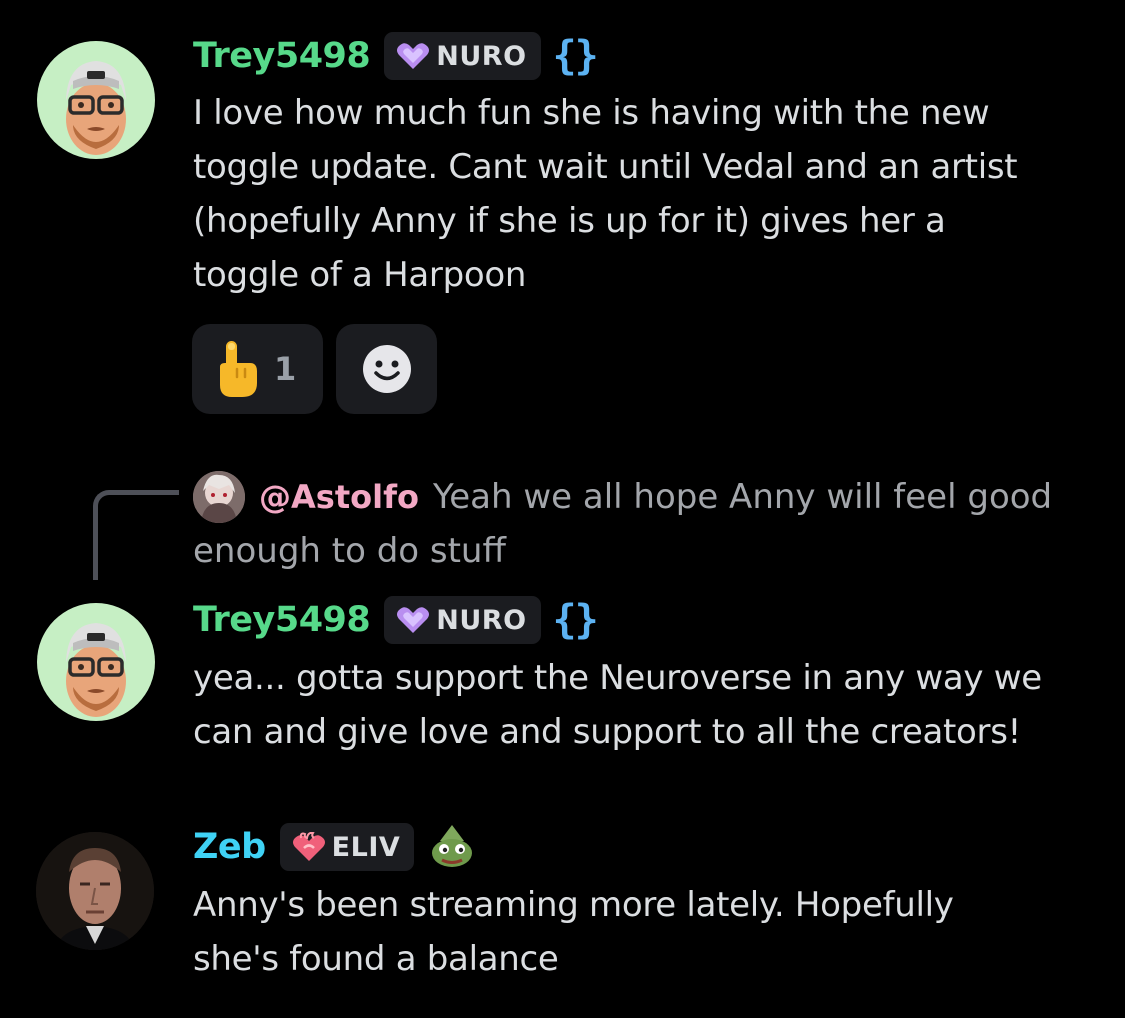 This screenshot has width=1125, height=1018. What do you see at coordinates (376, 959) in the screenshot?
I see `message-line: she's found a balance` at bounding box center [376, 959].